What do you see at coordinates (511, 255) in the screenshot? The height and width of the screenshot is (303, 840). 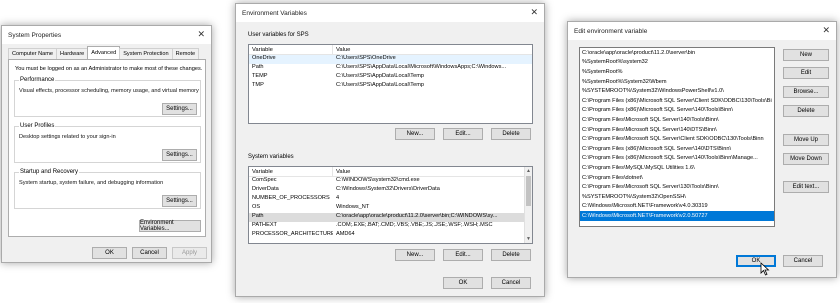 I see `system-delete-button: Delete` at bounding box center [511, 255].